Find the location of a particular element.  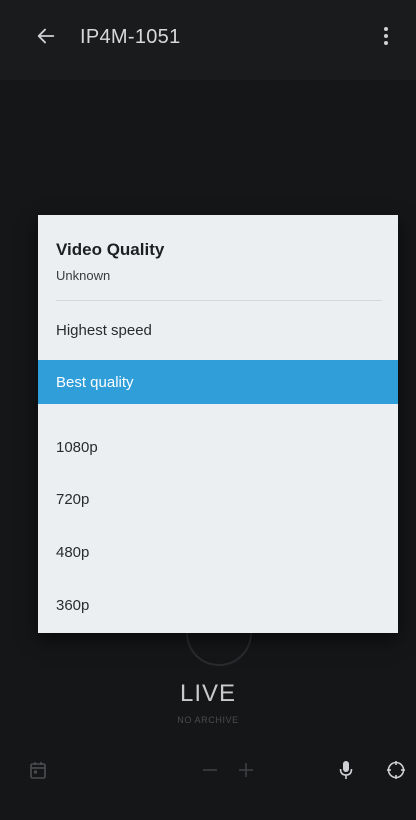

more-options-button is located at coordinates (386, 38).